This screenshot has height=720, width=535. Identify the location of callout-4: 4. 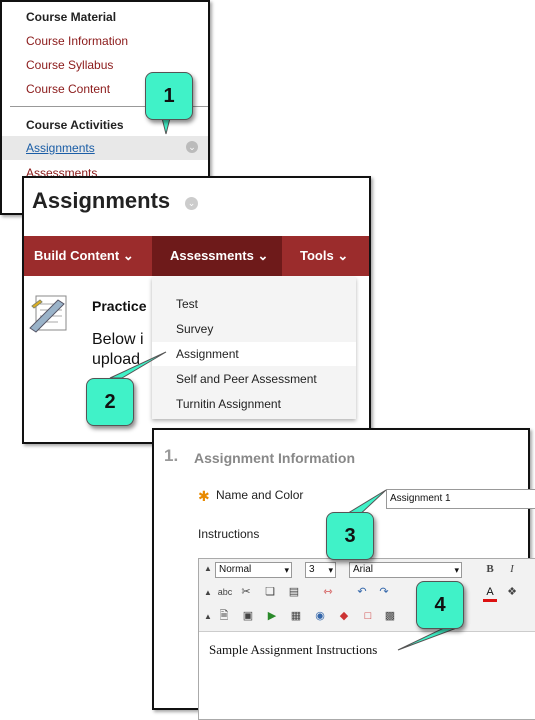
(440, 605).